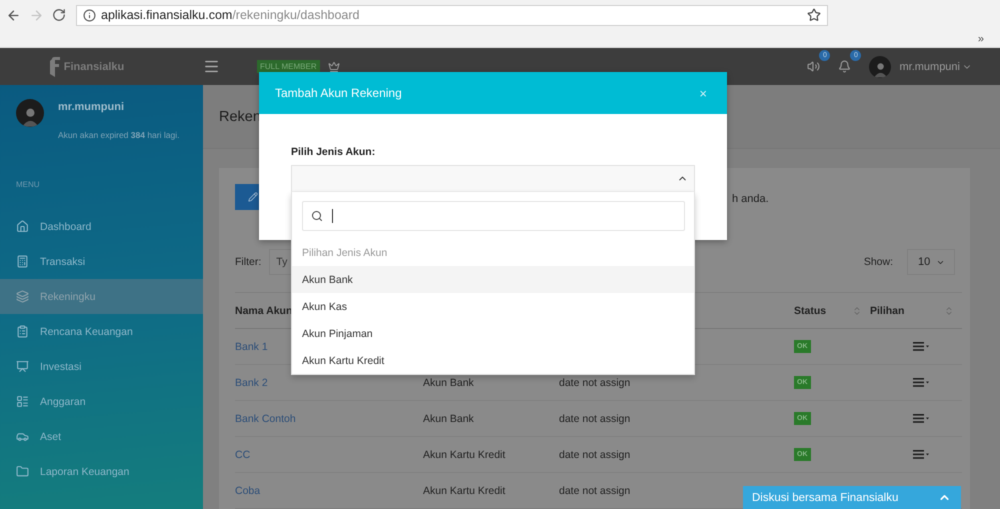  Describe the element at coordinates (59, 15) in the screenshot. I see `reload-button` at that location.